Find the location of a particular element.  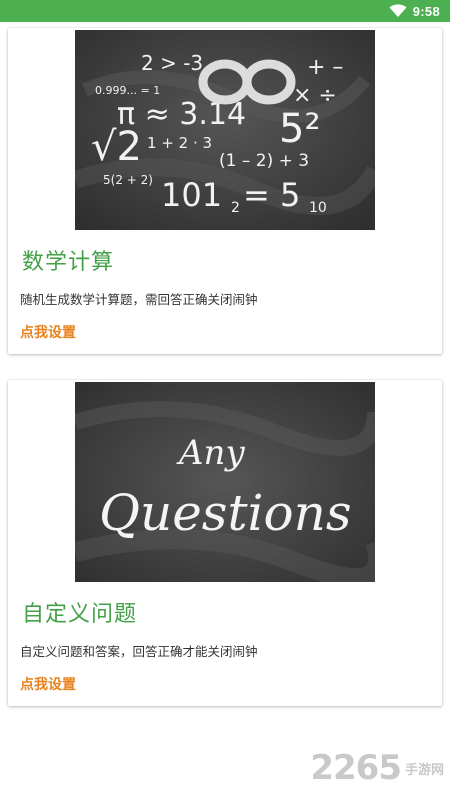

handwritten-any: Any is located at coordinates (210, 453).